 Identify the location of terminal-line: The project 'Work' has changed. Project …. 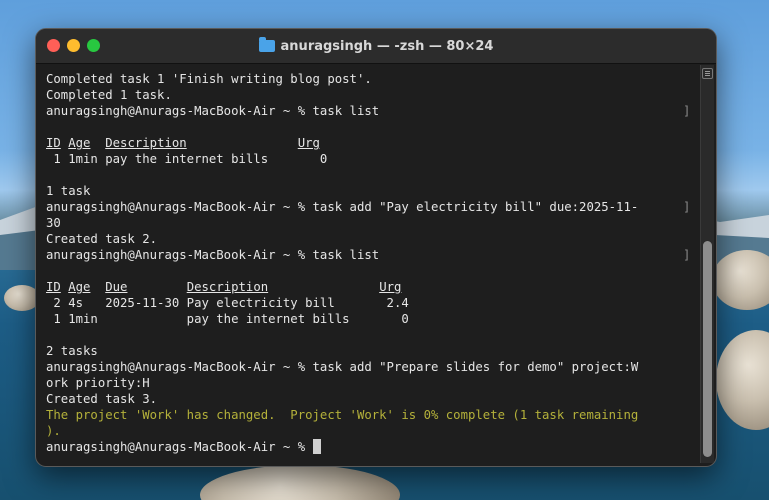
(371, 415).